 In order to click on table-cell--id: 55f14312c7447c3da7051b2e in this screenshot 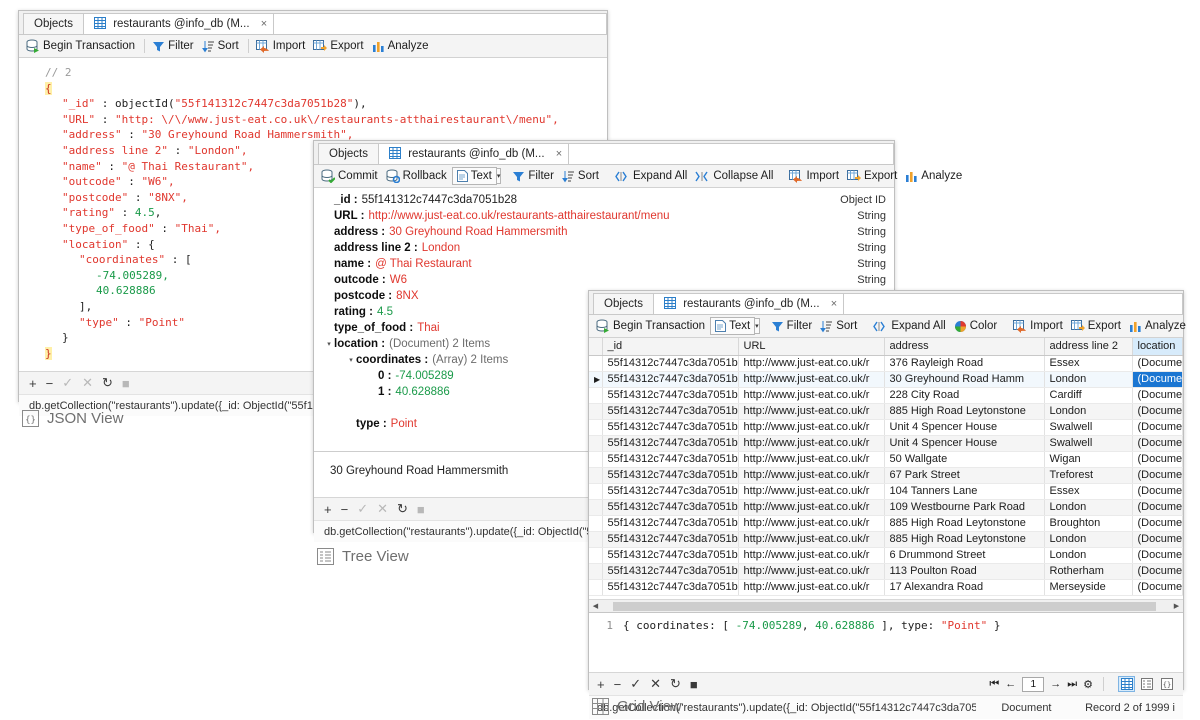, I will do `click(670, 411)`.